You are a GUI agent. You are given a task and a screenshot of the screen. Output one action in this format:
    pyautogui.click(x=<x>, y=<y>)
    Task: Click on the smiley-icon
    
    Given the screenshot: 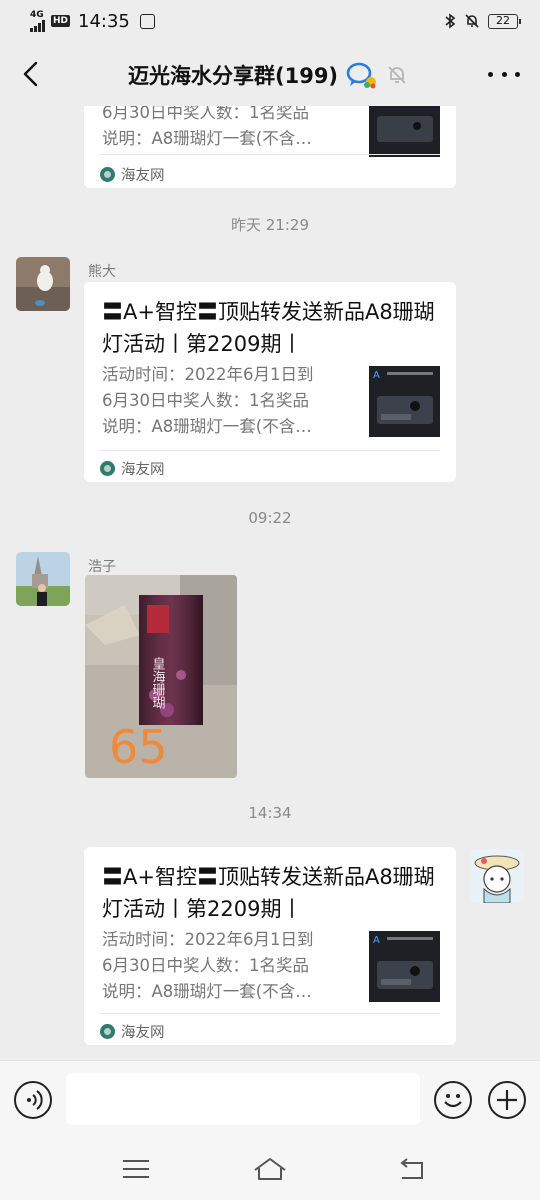 What is the action you would take?
    pyautogui.click(x=453, y=1101)
    